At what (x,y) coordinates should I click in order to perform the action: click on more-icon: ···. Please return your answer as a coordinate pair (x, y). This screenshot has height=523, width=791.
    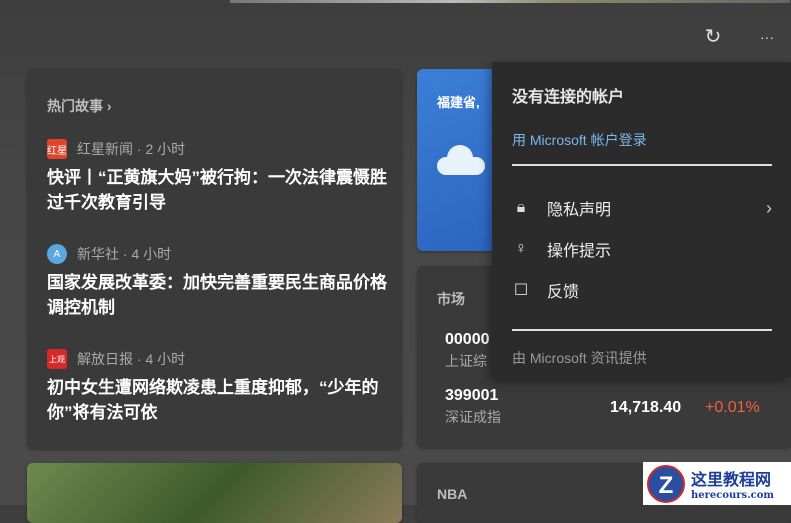
    Looking at the image, I should click on (767, 37).